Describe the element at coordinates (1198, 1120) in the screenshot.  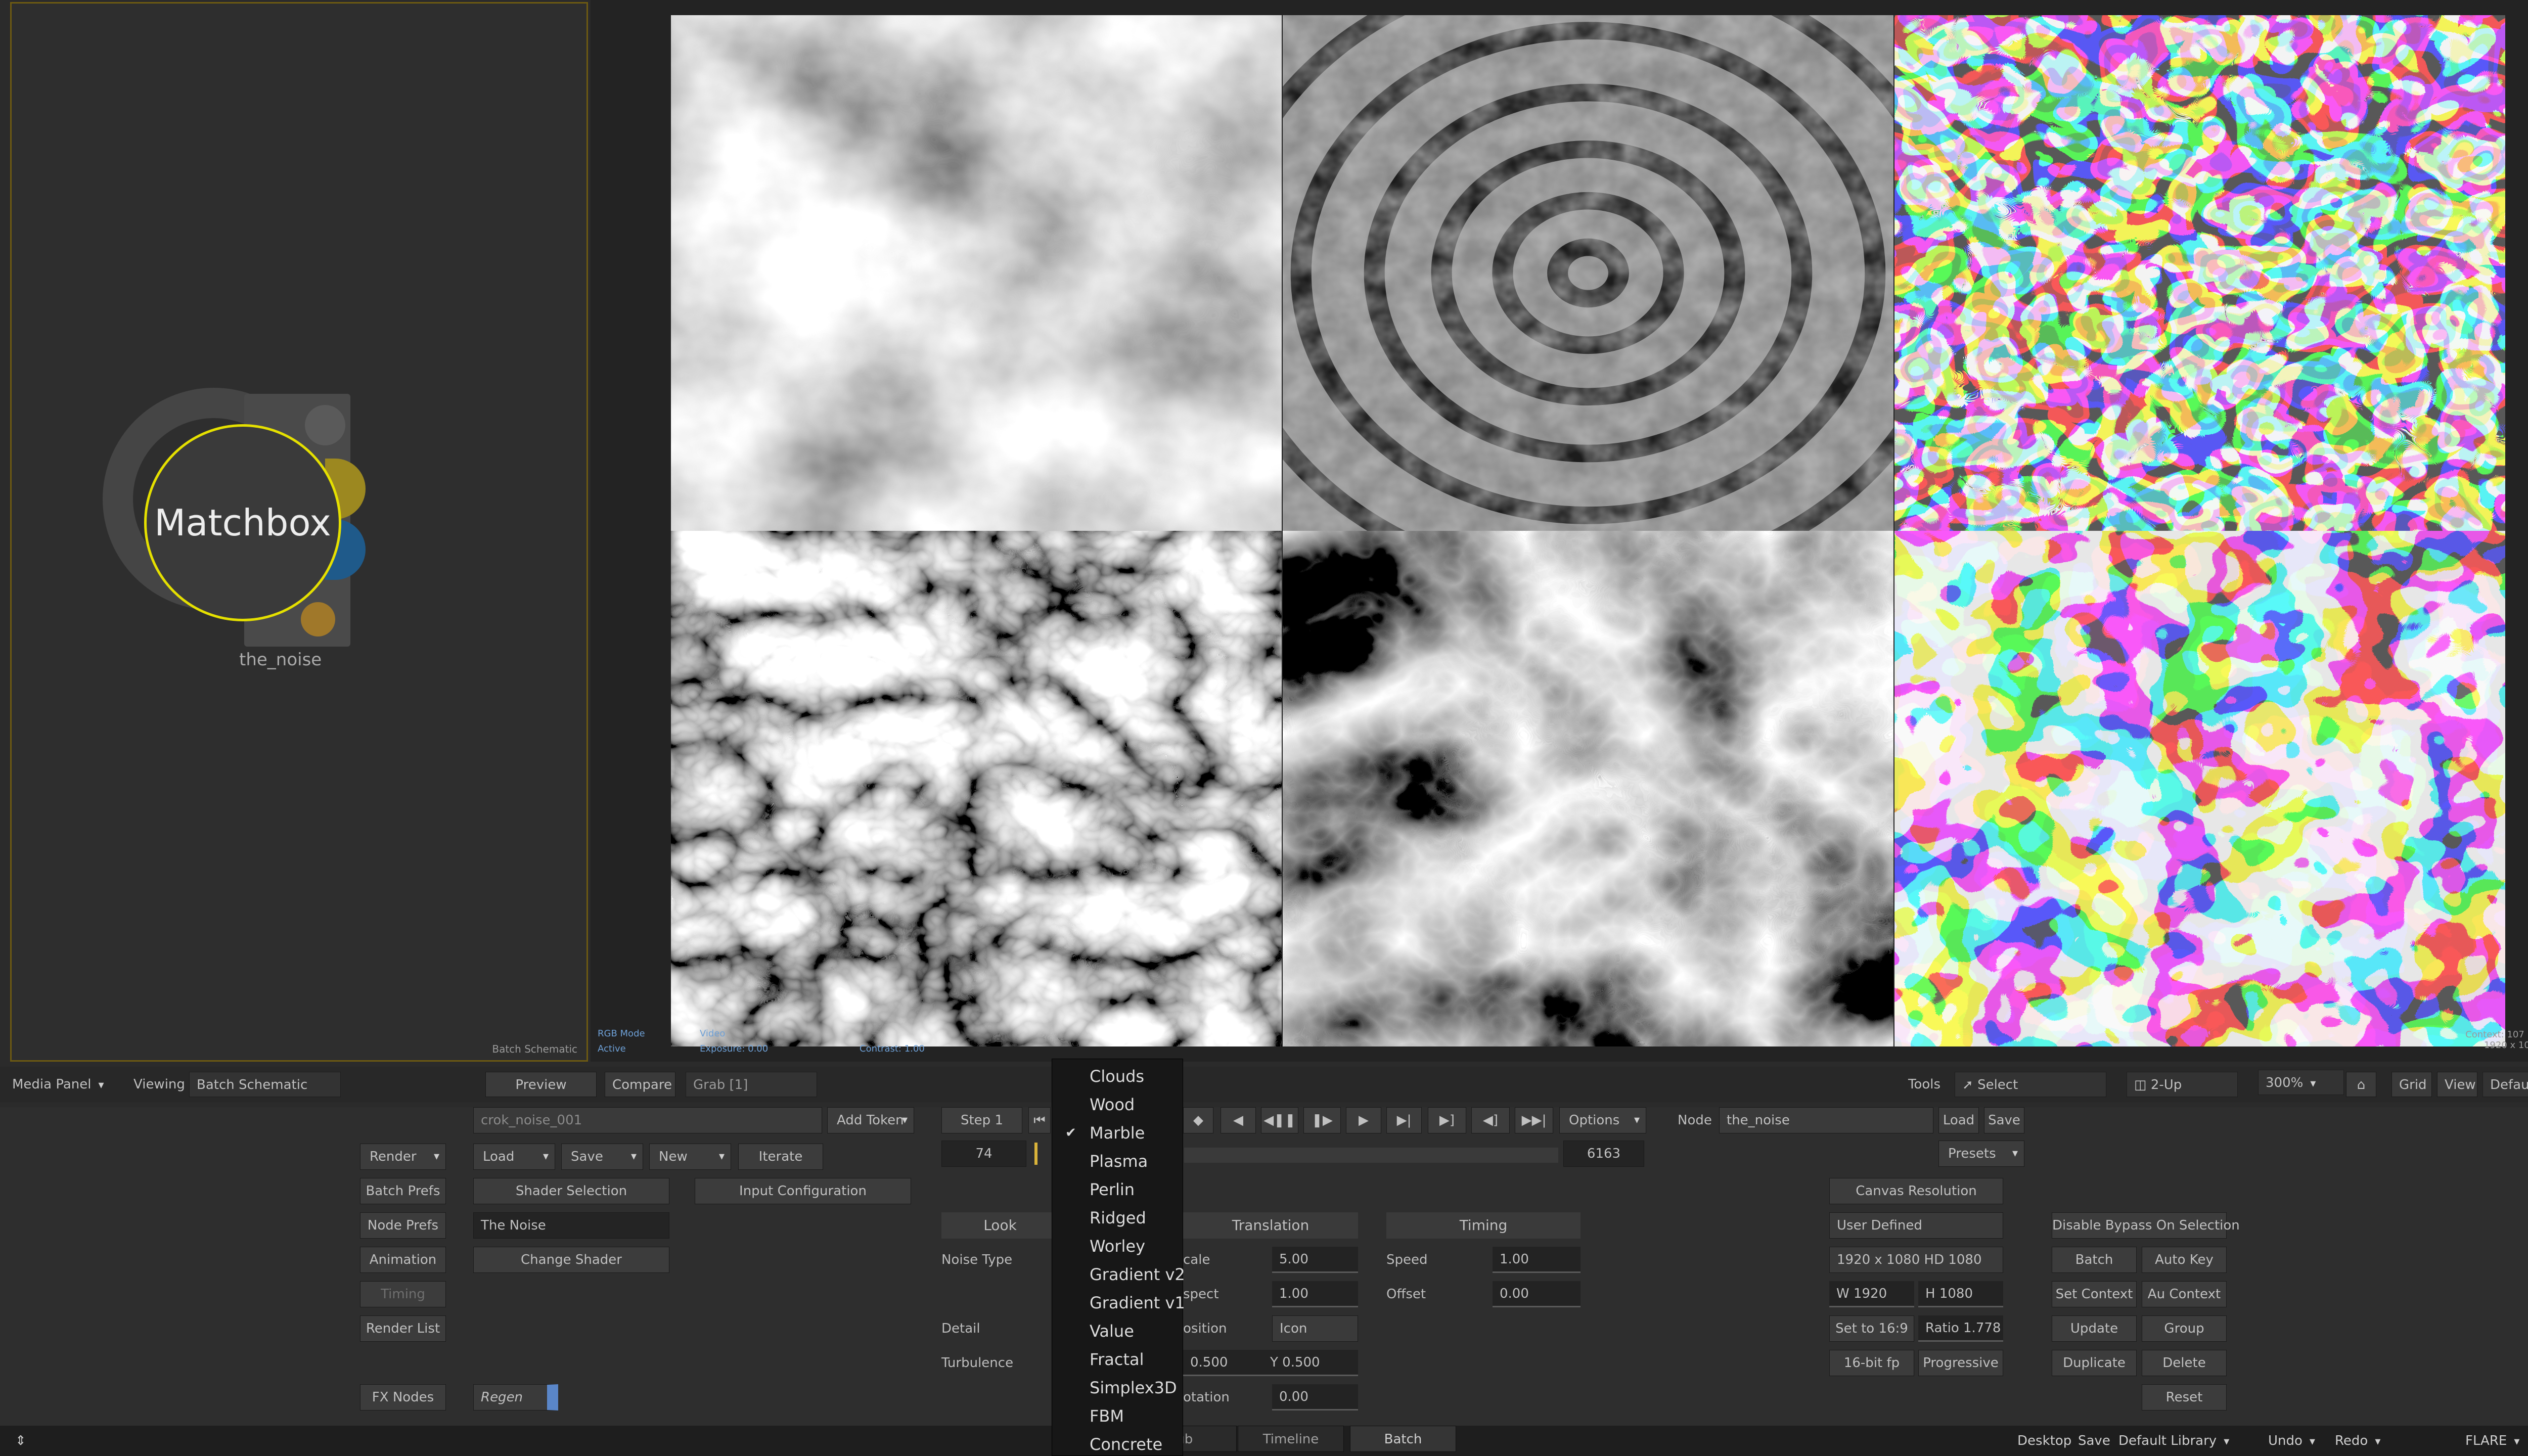
I see `prev-key-icon: ◆` at that location.